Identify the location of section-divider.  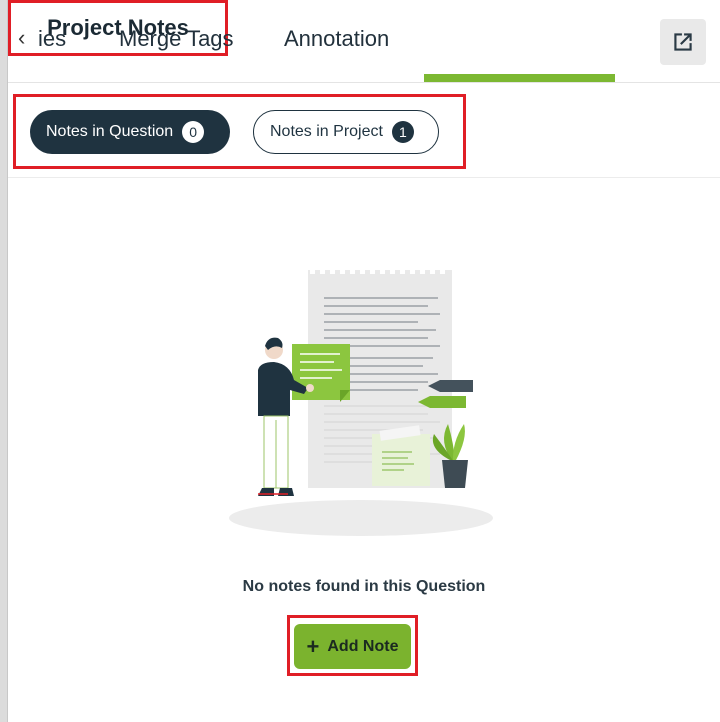
(364, 177).